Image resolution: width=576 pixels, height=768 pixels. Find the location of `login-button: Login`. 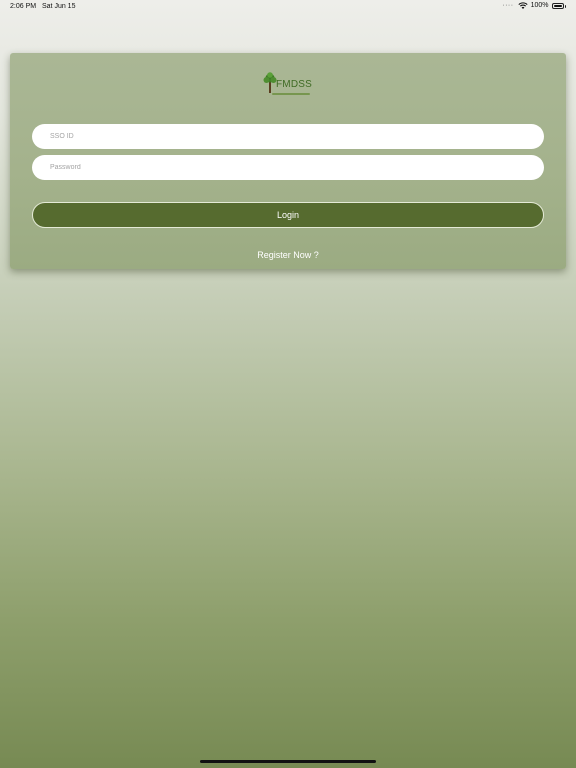

login-button: Login is located at coordinates (288, 215).